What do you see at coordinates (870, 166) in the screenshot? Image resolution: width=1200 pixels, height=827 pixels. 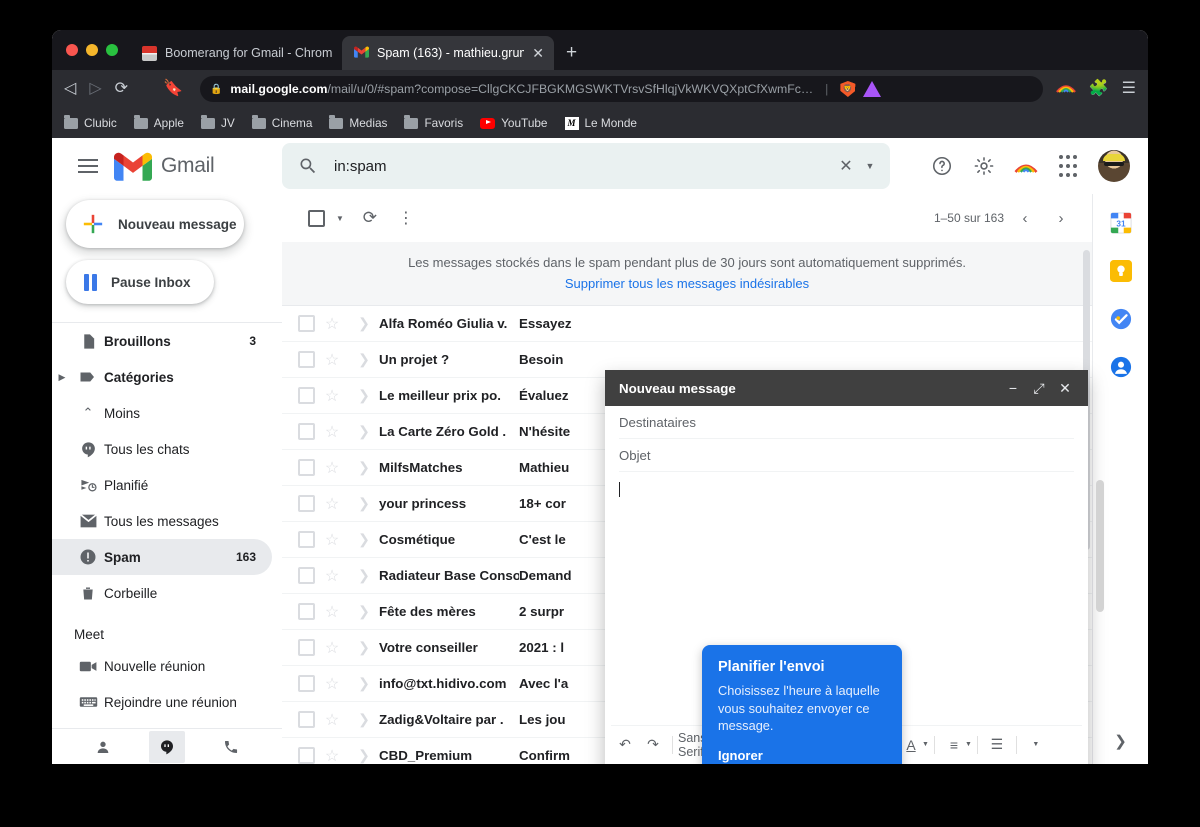 I see `search-options-chevron-icon: ▼` at bounding box center [870, 166].